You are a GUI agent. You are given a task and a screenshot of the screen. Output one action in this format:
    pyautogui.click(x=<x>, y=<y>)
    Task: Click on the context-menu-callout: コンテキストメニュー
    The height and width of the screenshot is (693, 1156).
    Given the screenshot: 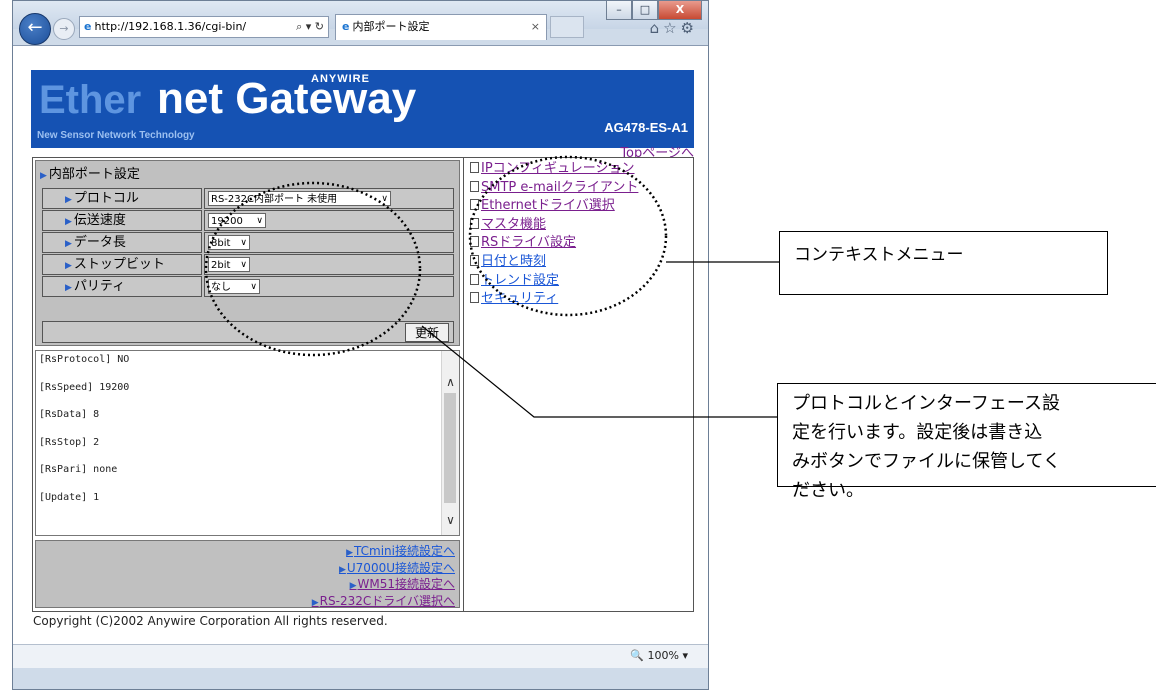 What is the action you would take?
    pyautogui.click(x=943, y=263)
    